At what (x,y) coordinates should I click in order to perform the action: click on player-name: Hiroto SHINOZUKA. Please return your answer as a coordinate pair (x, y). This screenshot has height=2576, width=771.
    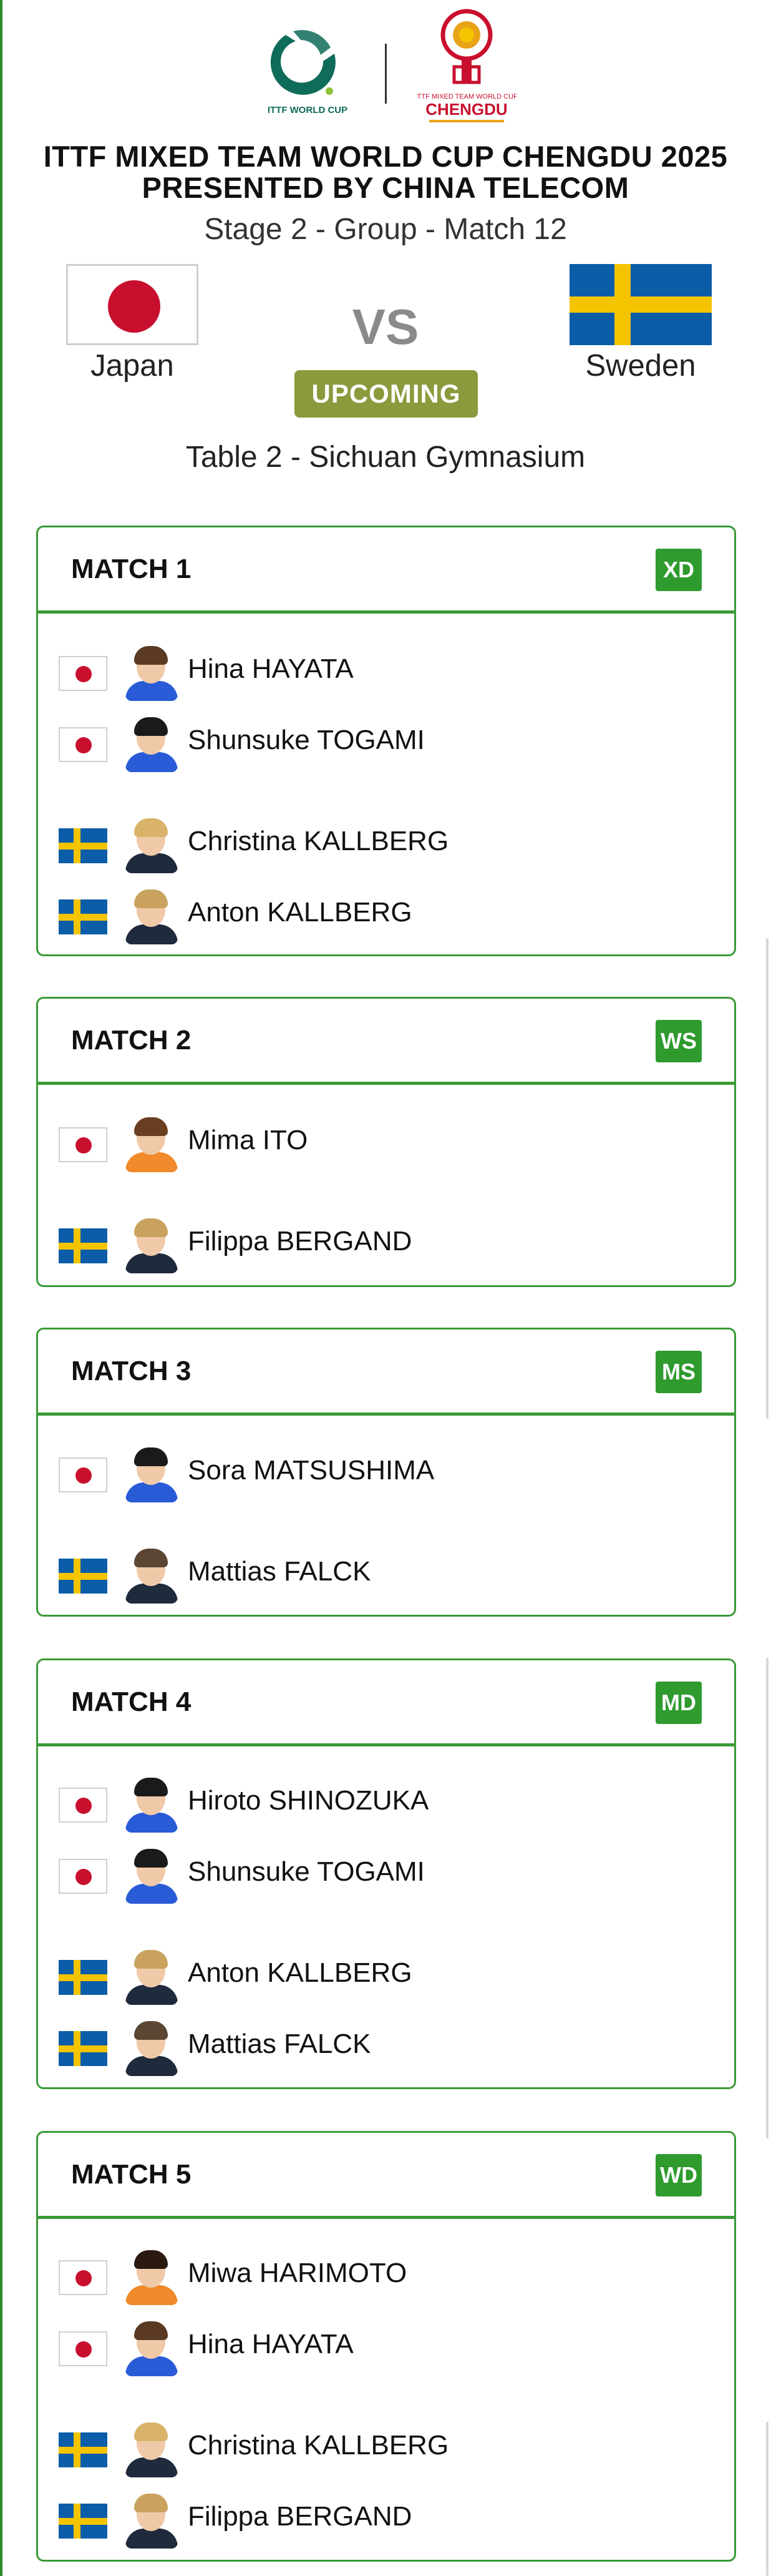
    Looking at the image, I should click on (308, 1800).